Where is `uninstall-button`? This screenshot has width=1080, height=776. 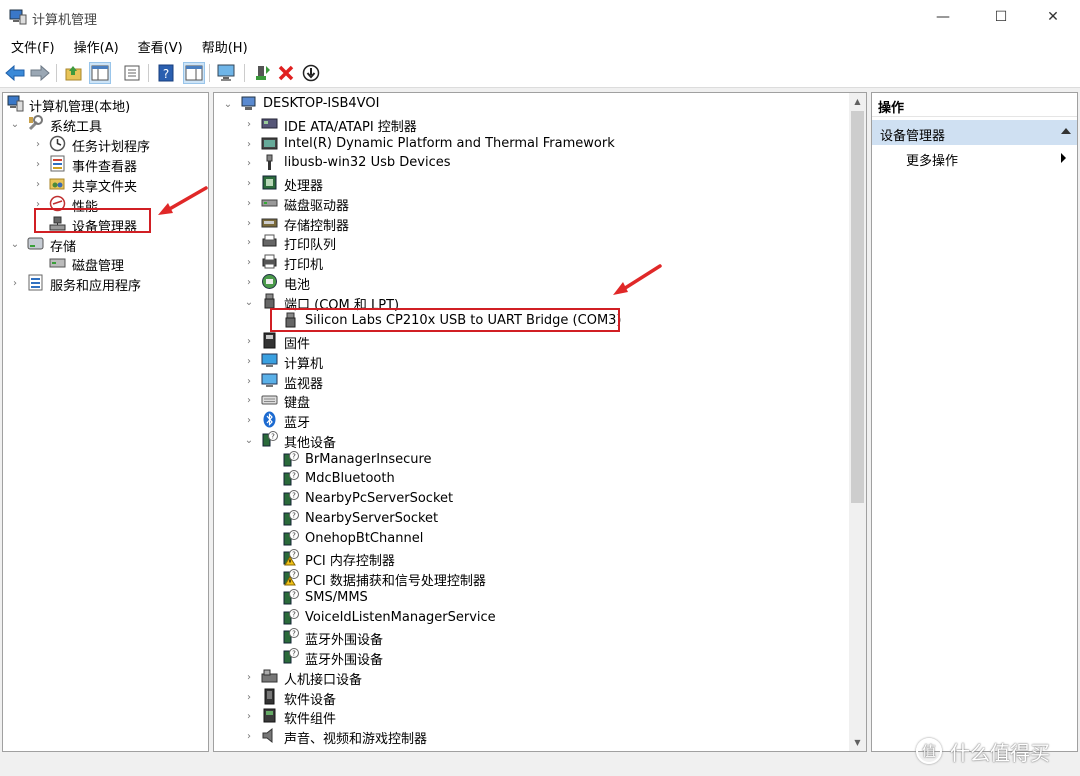 uninstall-button is located at coordinates (286, 73).